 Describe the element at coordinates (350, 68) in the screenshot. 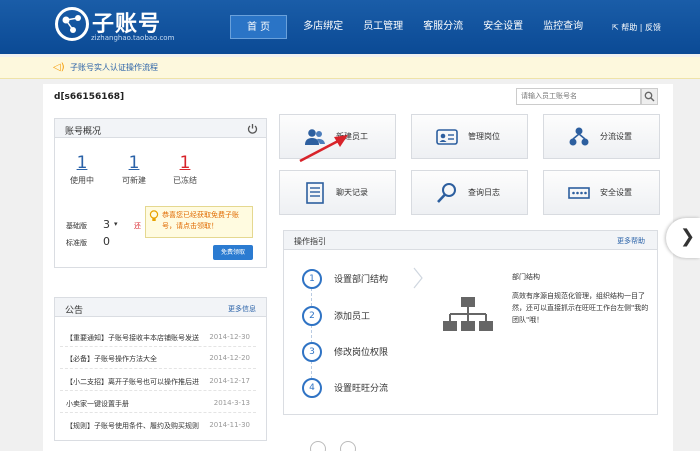

I see `notice-bar: ◁) 子账号实人认证操作流程` at that location.